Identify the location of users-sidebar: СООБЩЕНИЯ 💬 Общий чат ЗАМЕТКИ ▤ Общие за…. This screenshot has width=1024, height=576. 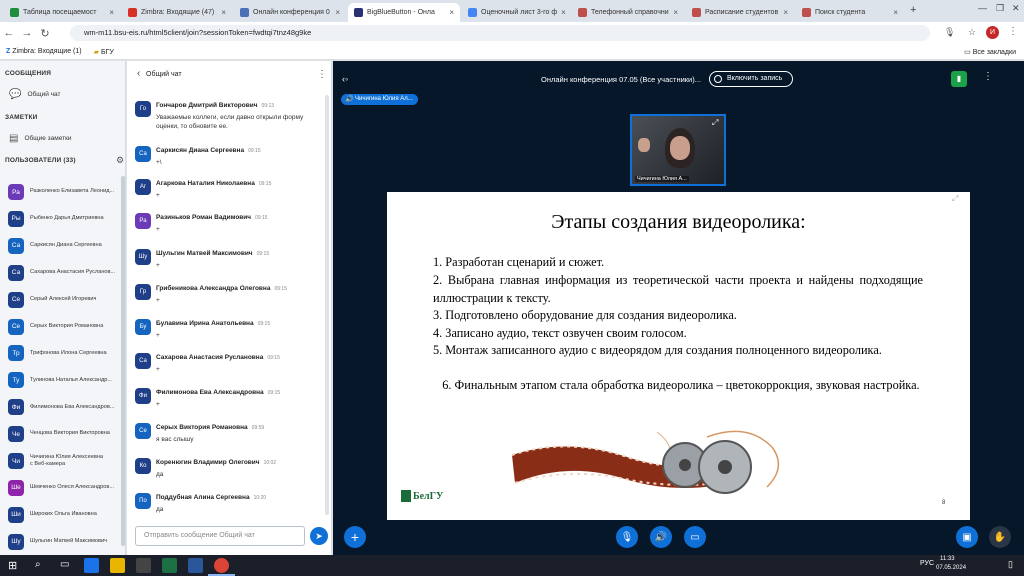
(63, 308).